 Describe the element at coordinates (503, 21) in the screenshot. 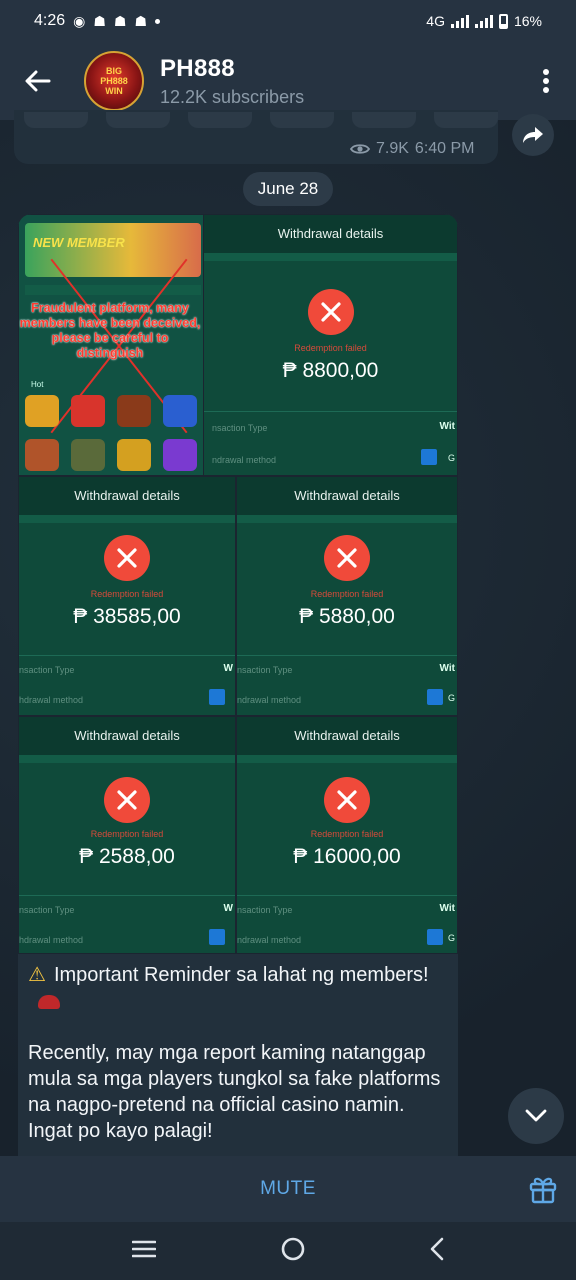

I see `battery-icon` at that location.